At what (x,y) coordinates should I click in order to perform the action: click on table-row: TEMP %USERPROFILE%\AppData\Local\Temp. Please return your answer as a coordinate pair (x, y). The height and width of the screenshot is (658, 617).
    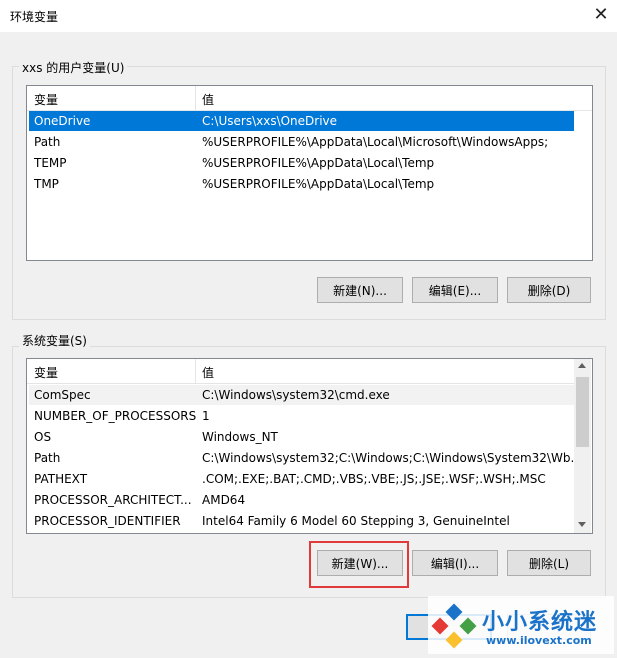
    Looking at the image, I should click on (301, 163).